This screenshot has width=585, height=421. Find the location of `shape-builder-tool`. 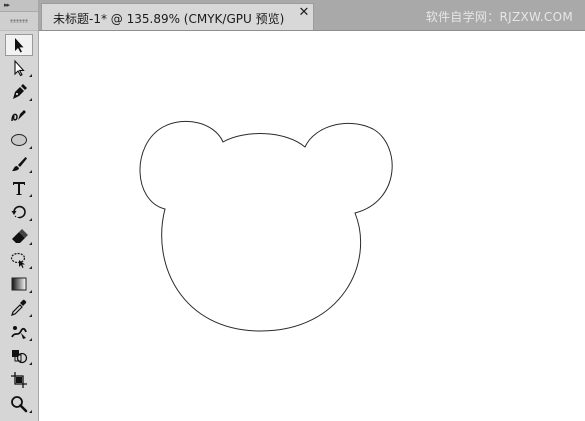

shape-builder-tool is located at coordinates (19, 356).